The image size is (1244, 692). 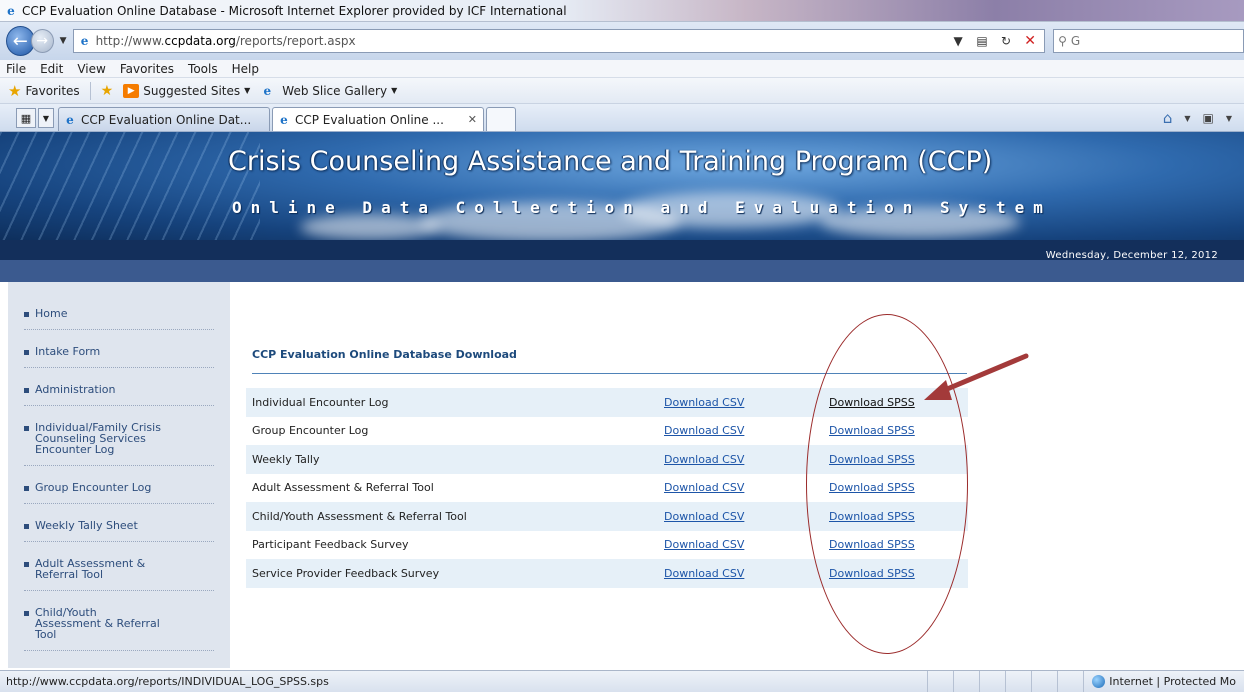 I want to click on banner-cloud, so click(x=370, y=227).